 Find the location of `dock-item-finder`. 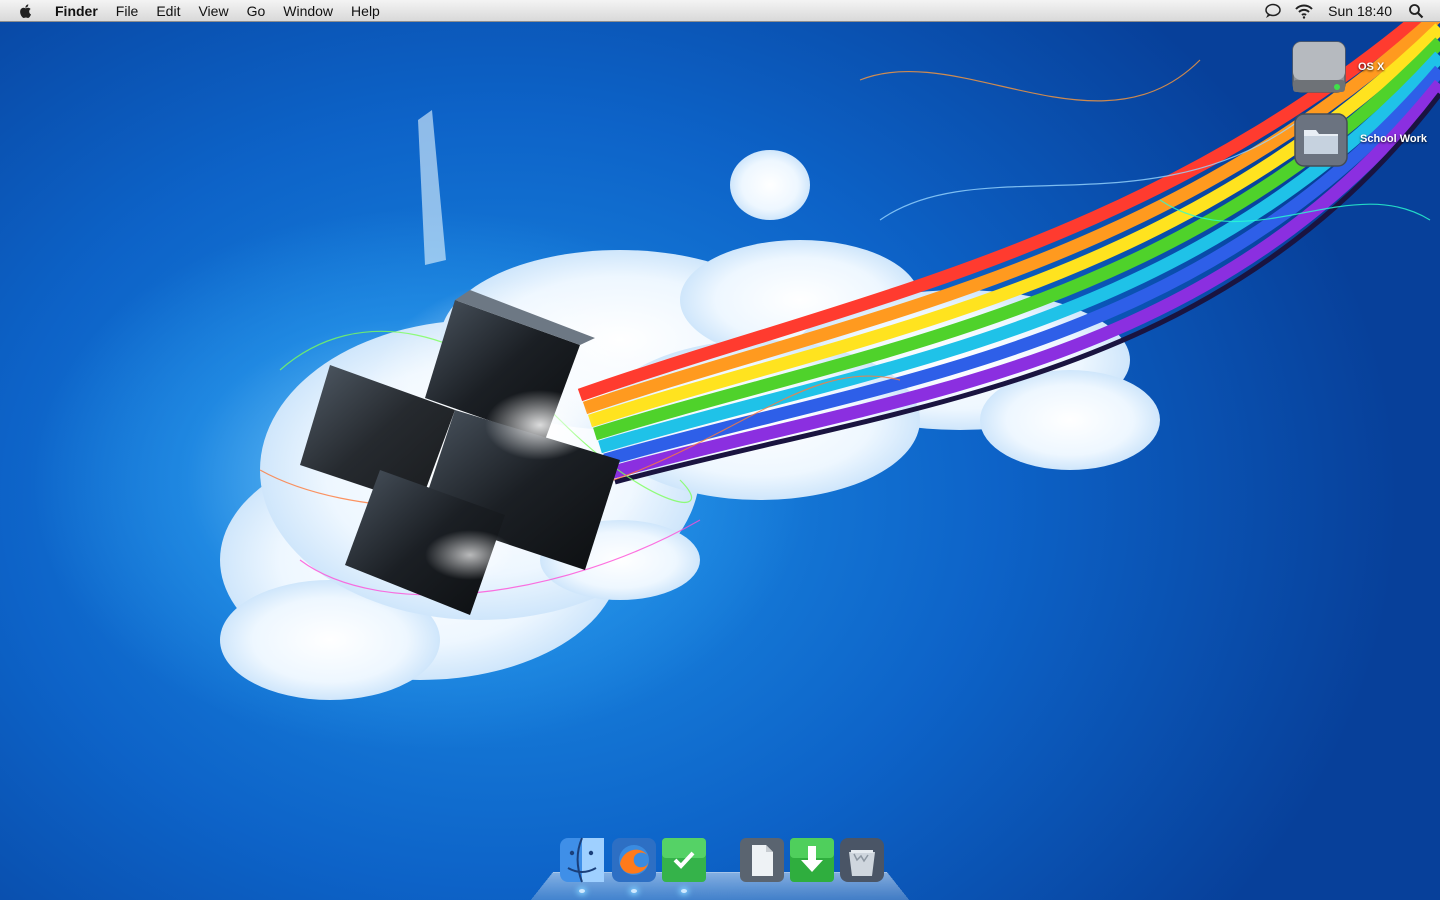

dock-item-finder is located at coordinates (582, 860).